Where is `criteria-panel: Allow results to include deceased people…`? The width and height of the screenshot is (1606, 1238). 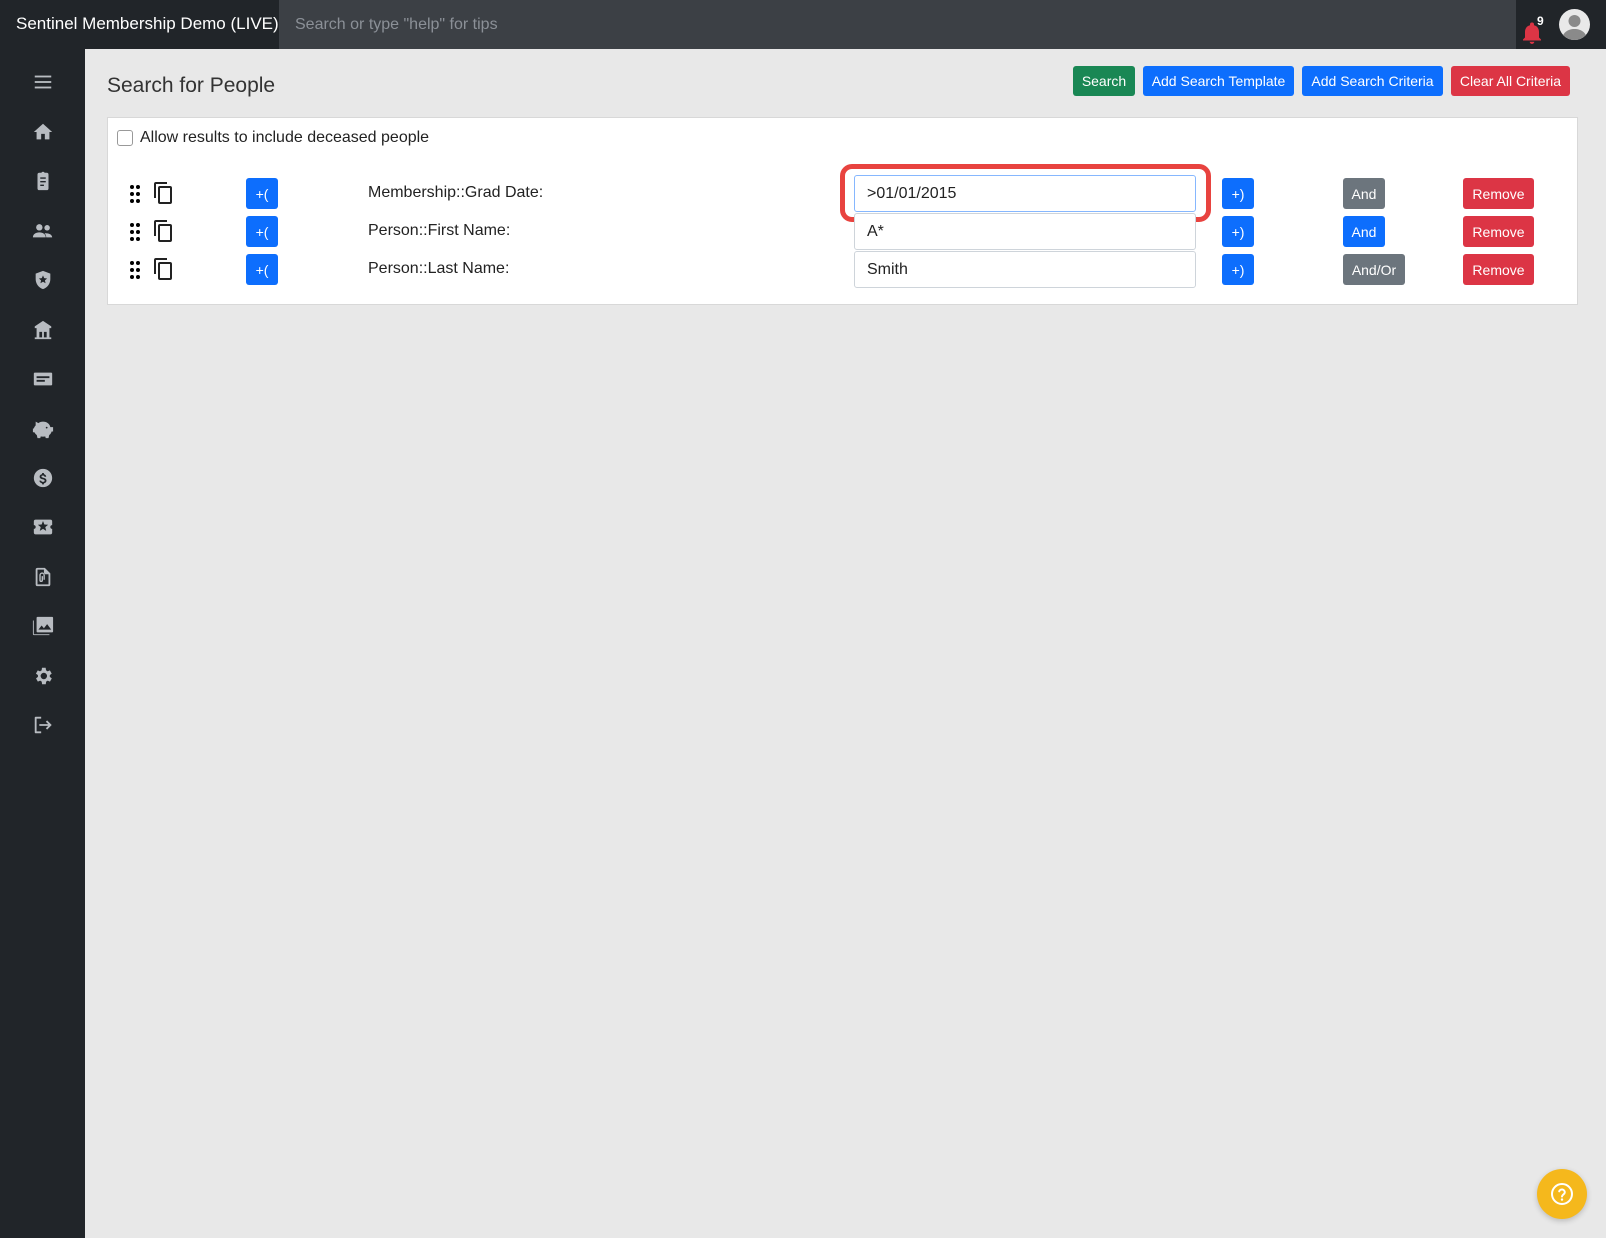
criteria-panel: Allow results to include deceased people… is located at coordinates (842, 211).